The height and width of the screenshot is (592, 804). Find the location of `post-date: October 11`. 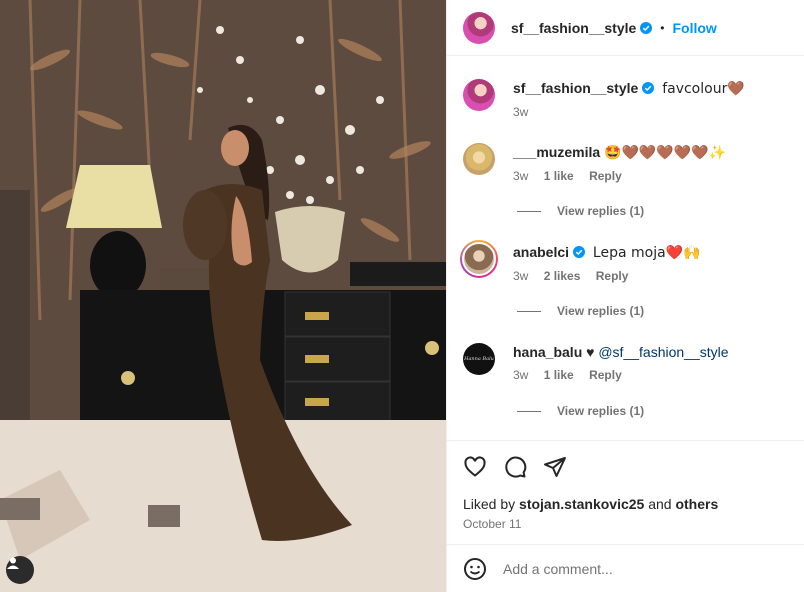

post-date: October 11 is located at coordinates (492, 524).